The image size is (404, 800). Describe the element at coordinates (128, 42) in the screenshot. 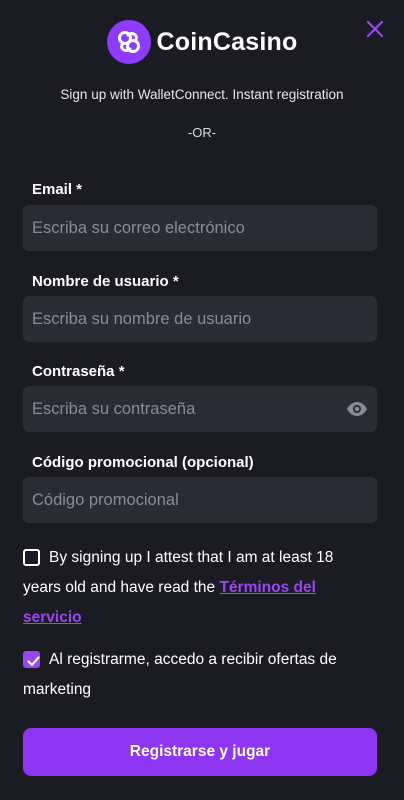

I see `brand-mark-icon` at that location.